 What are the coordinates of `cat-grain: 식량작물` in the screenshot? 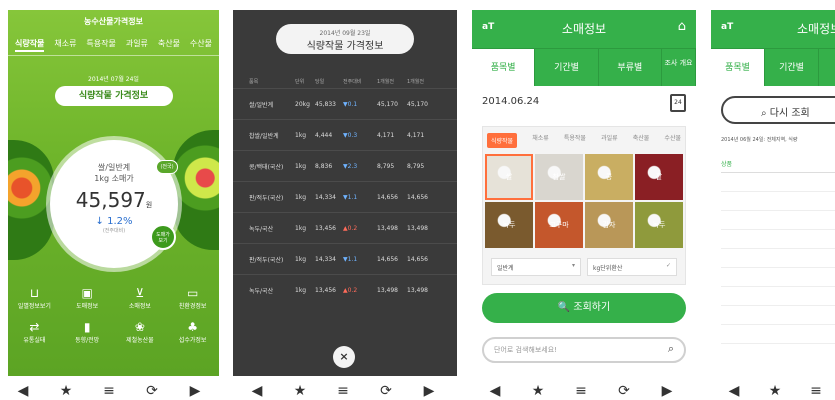 It's located at (502, 140).